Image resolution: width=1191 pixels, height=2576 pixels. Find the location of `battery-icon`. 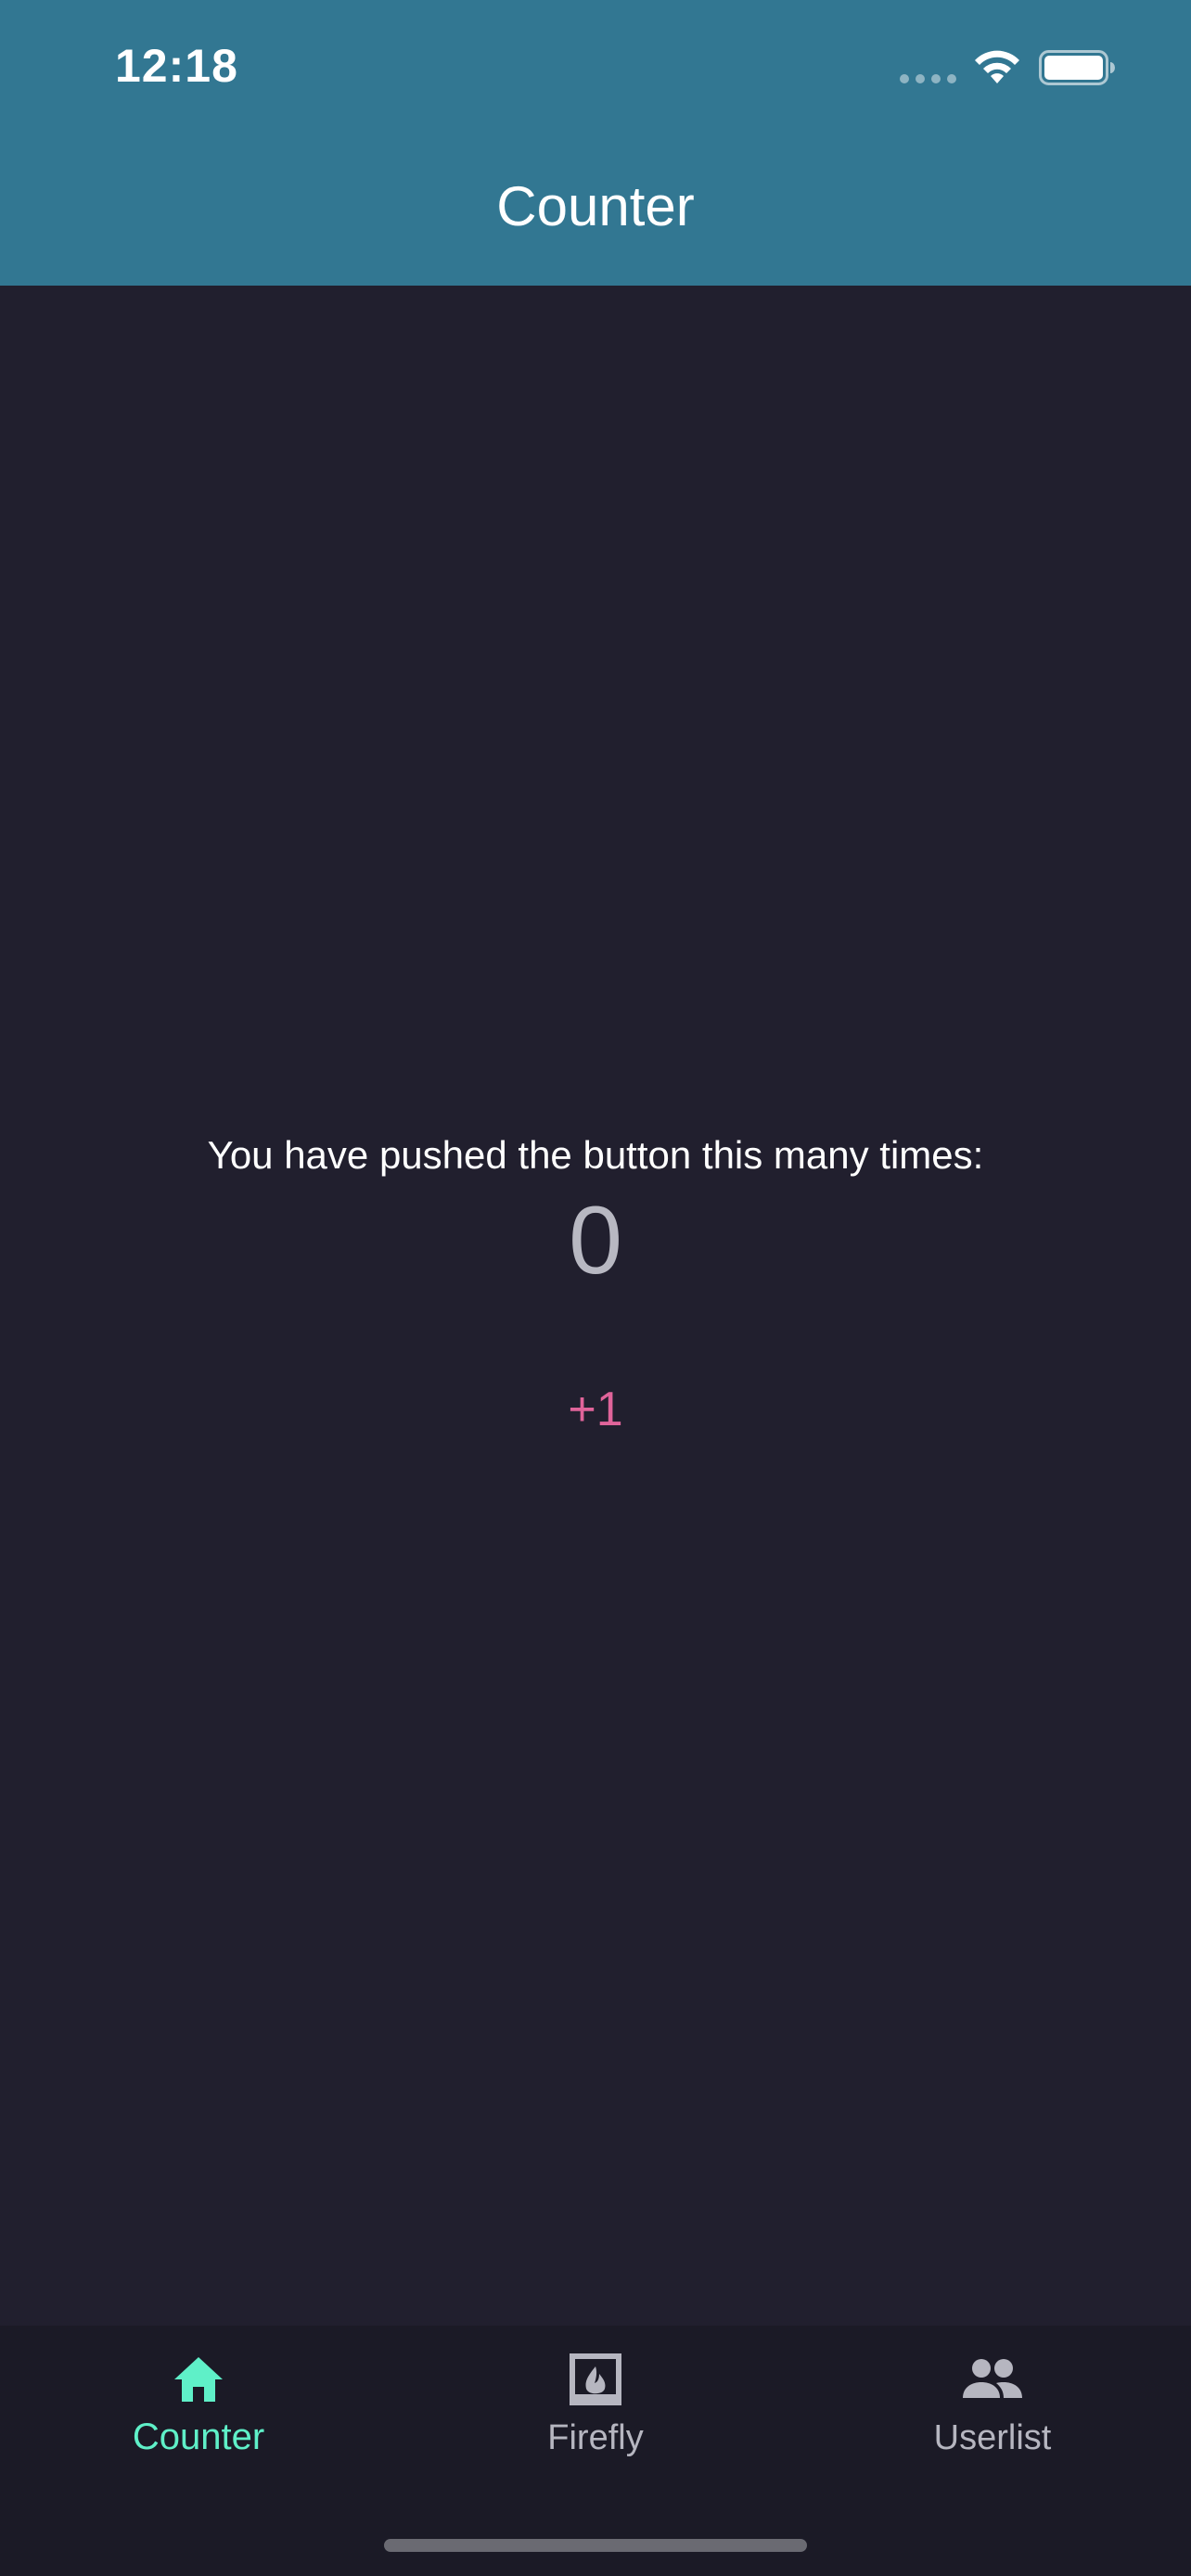

battery-icon is located at coordinates (1077, 67).